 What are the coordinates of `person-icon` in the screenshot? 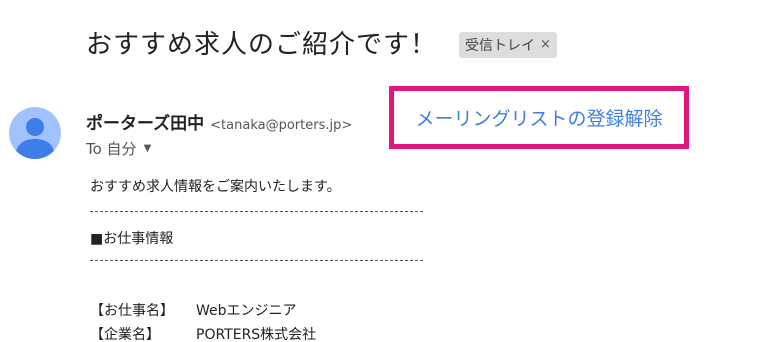 It's located at (35, 138).